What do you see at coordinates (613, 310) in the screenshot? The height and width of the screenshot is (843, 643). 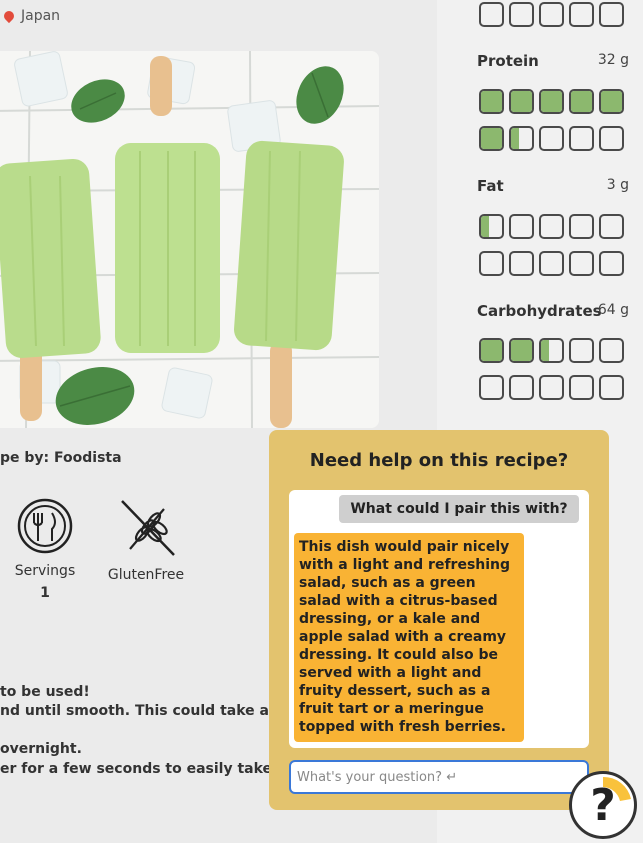 I see `nutrient-value-carbohydrates: 64 g` at bounding box center [613, 310].